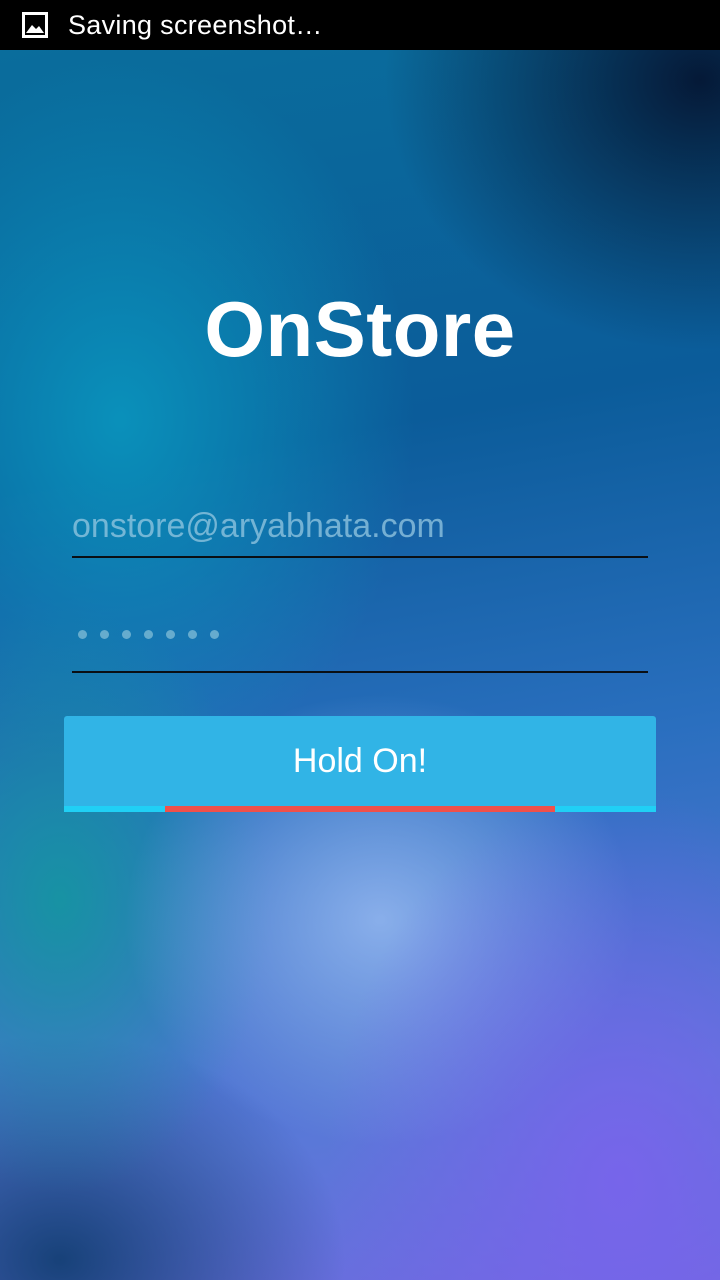 This screenshot has width=720, height=1280. Describe the element at coordinates (360, 761) in the screenshot. I see `submit-button: Hold On!` at that location.